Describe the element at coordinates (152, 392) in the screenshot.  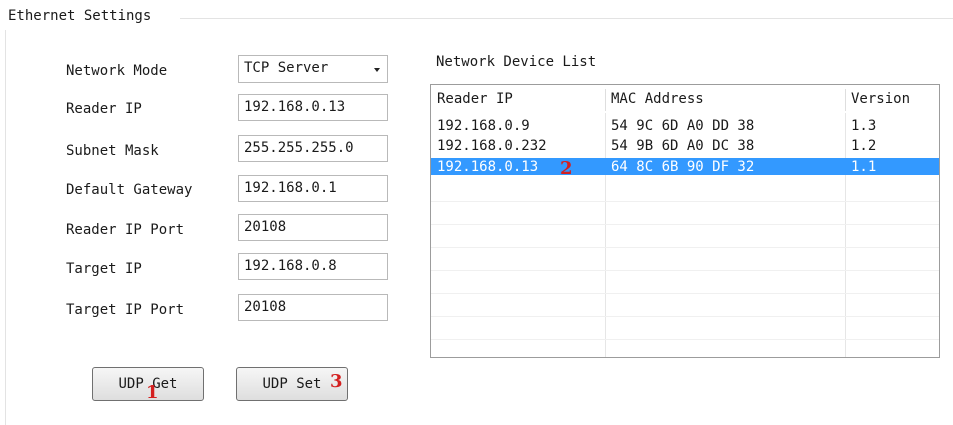
I see `step-marker-1: 1` at that location.